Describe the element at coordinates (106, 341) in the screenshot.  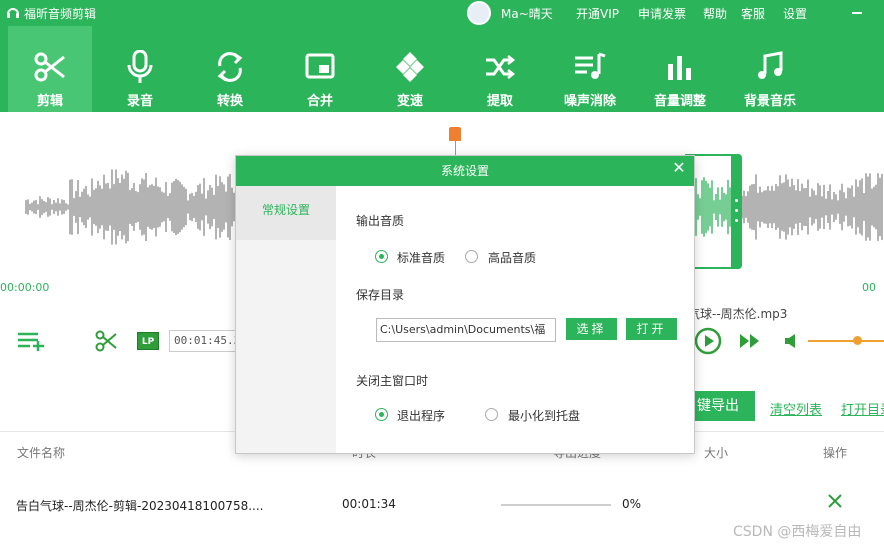
I see `cut-icon` at that location.